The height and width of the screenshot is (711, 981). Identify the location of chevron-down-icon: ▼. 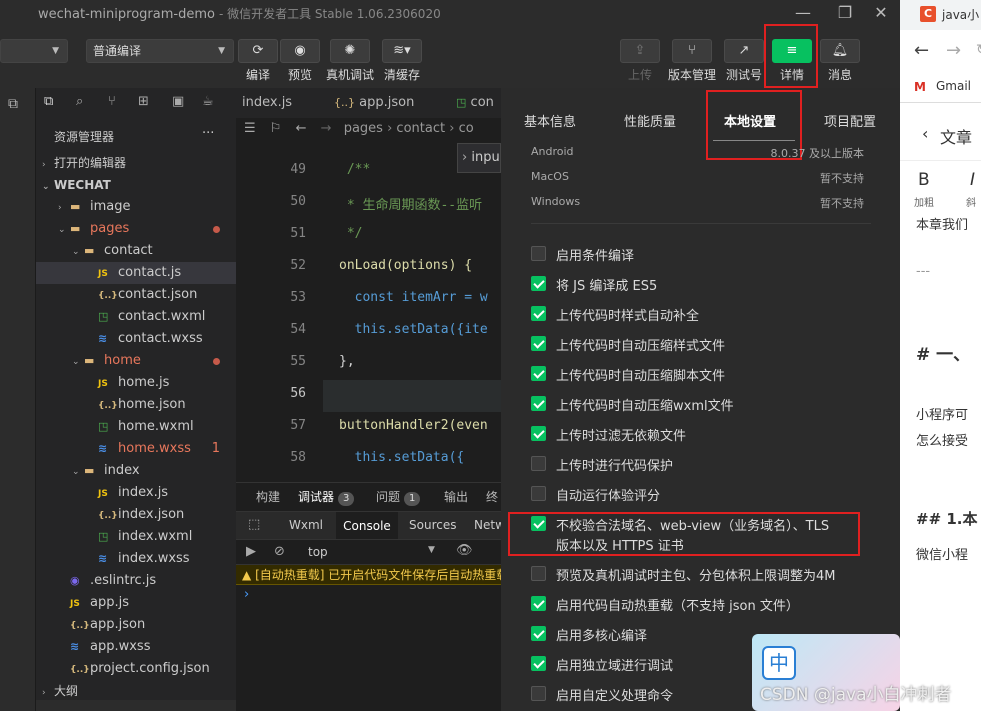
(431, 550).